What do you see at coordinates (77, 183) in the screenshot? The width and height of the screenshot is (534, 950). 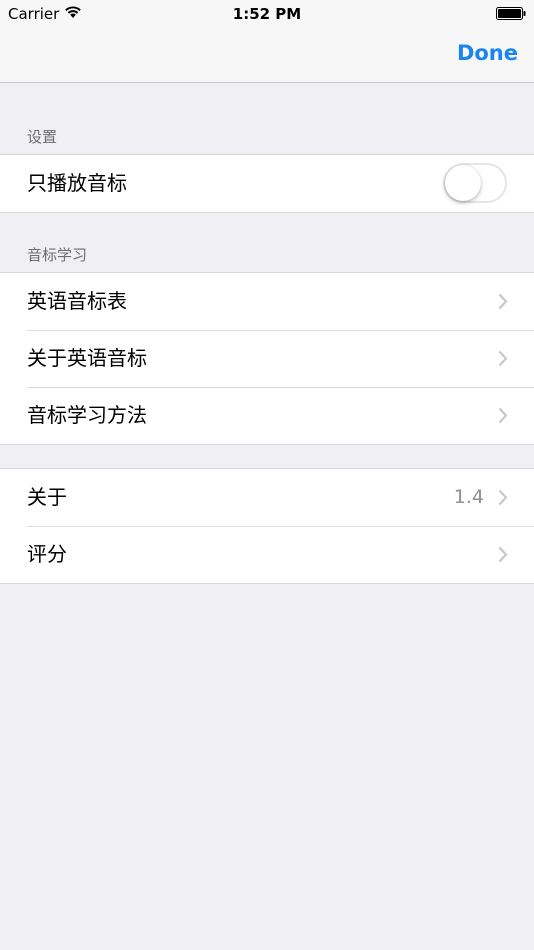 I see `row-label: 只播放音标` at bounding box center [77, 183].